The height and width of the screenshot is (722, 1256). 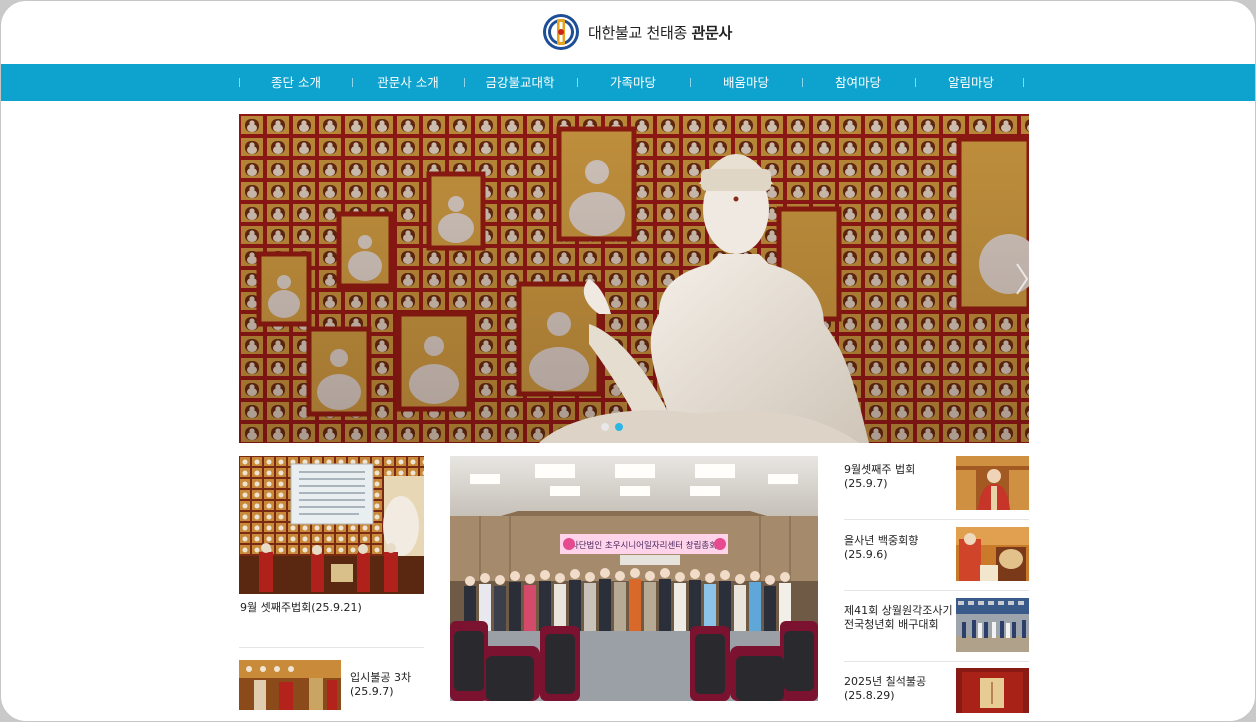 I want to click on nav-item-temple-intro: 관문사 소개, so click(x=408, y=82).